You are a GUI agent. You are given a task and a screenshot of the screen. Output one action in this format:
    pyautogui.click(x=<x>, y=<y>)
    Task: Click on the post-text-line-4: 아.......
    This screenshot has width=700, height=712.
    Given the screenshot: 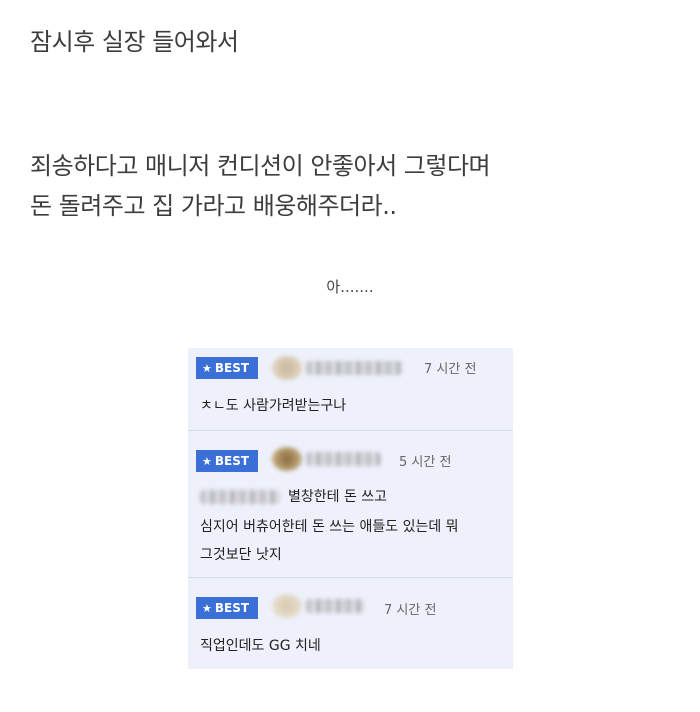 What is the action you would take?
    pyautogui.click(x=350, y=287)
    